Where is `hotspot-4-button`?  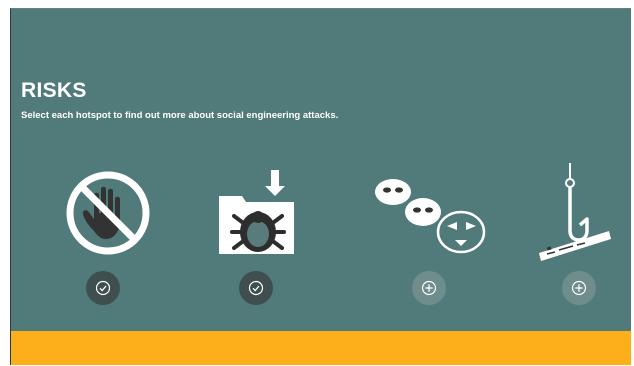 hotspot-4-button is located at coordinates (579, 288).